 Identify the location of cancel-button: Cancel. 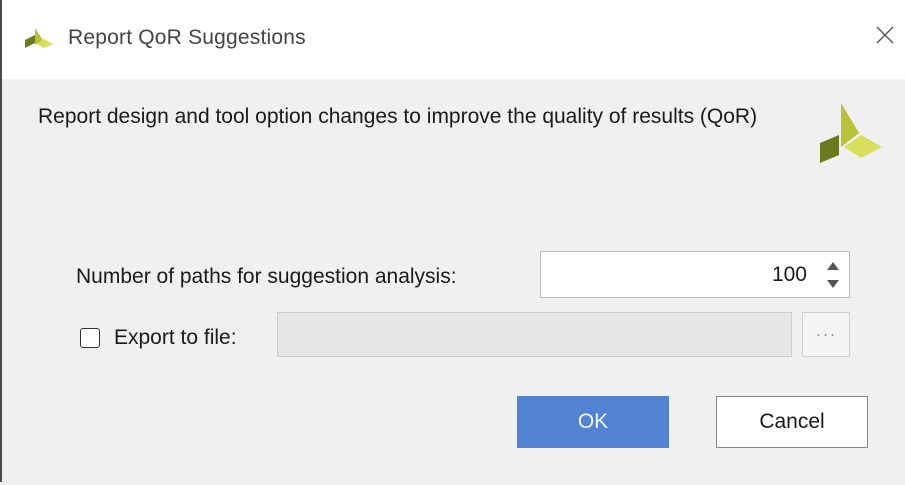
(792, 422).